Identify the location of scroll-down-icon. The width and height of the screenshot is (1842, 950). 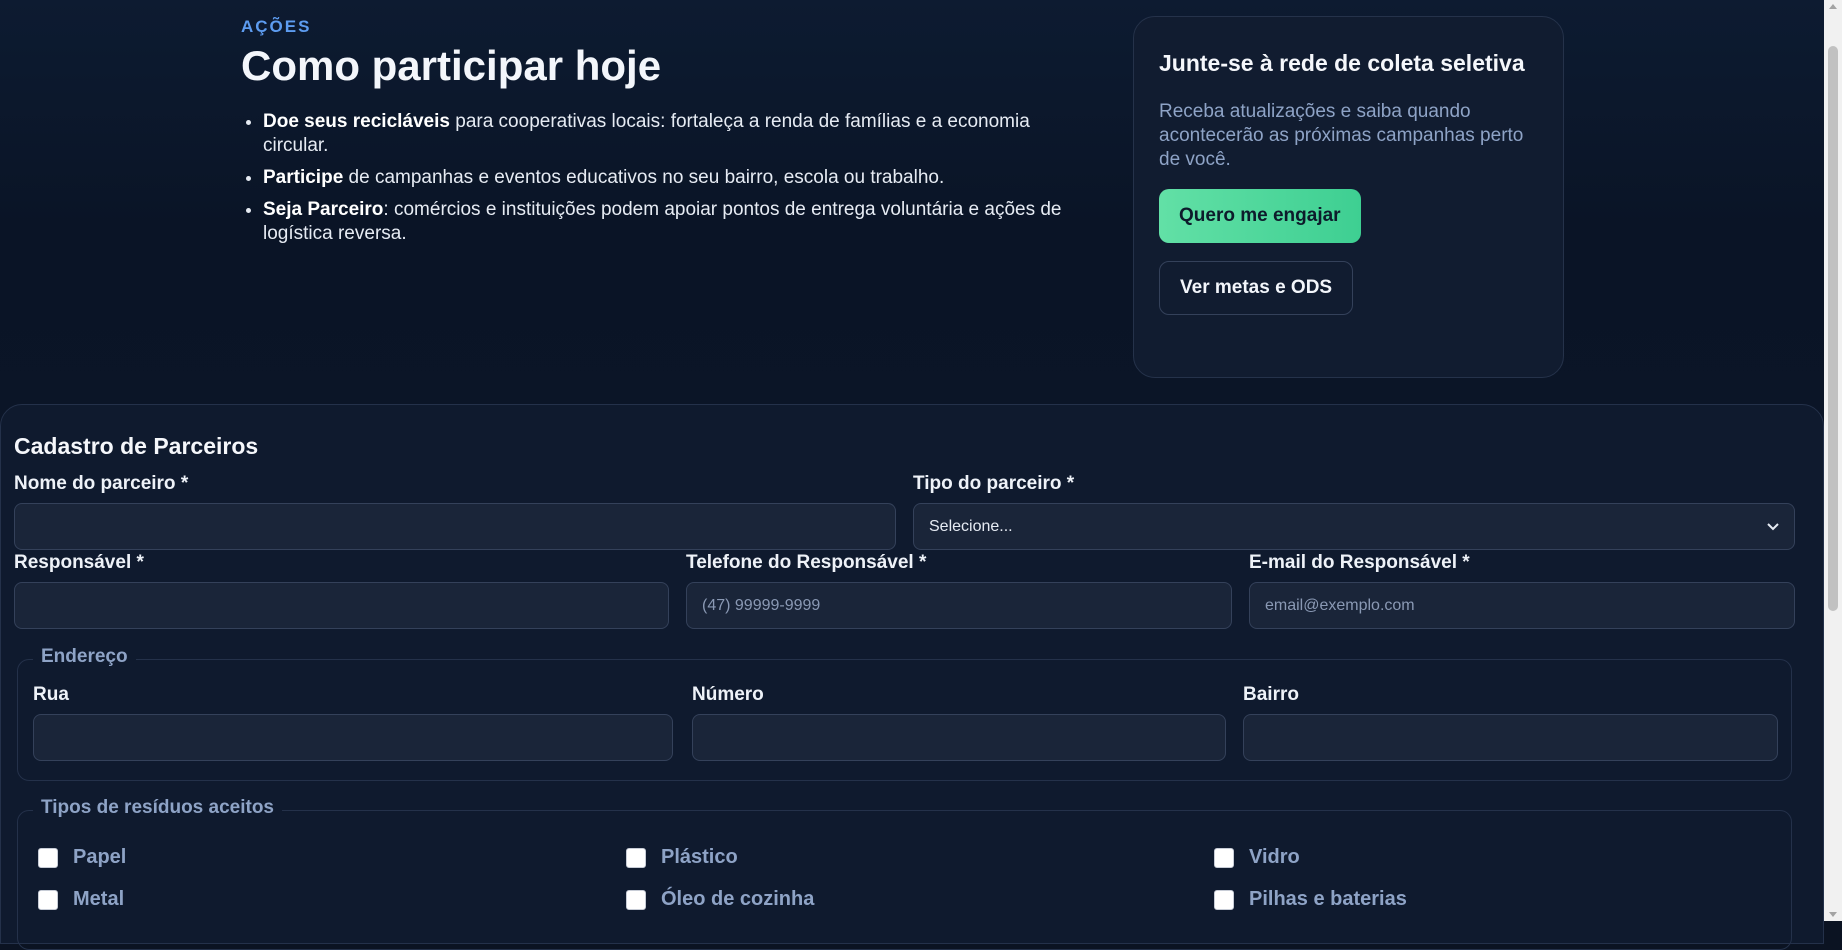
(1833, 914).